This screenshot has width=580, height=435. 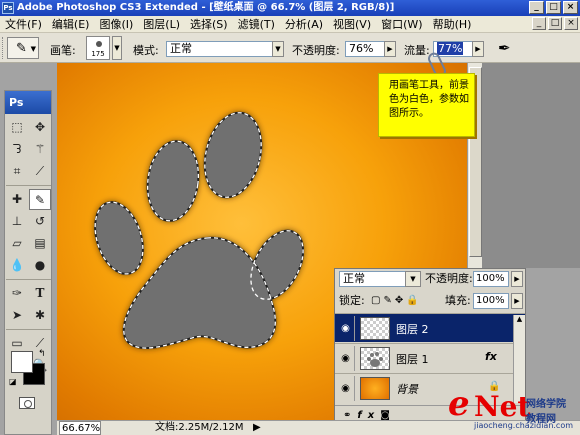 I want to click on brush-size: 175, so click(x=98, y=54).